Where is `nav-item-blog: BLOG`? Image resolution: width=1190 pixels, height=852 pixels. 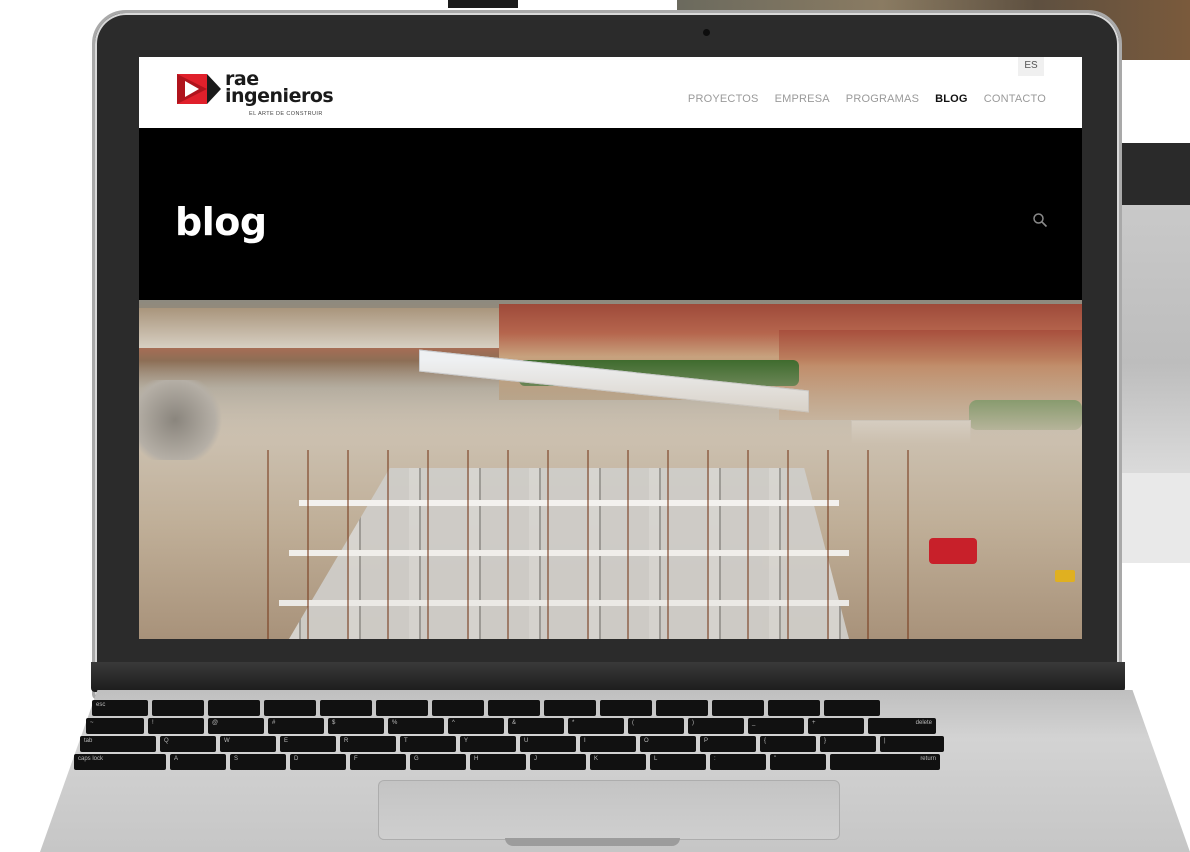 nav-item-blog: BLOG is located at coordinates (951, 99).